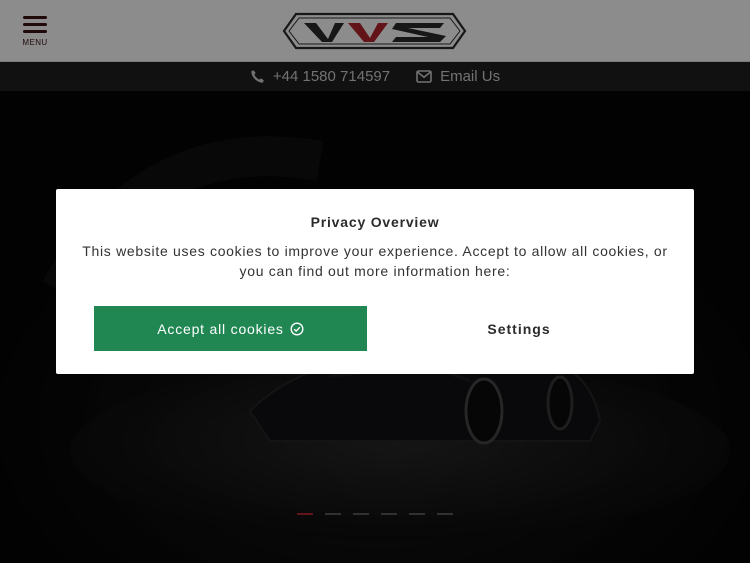 The height and width of the screenshot is (563, 750). Describe the element at coordinates (297, 328) in the screenshot. I see `check-circle-icon` at that location.